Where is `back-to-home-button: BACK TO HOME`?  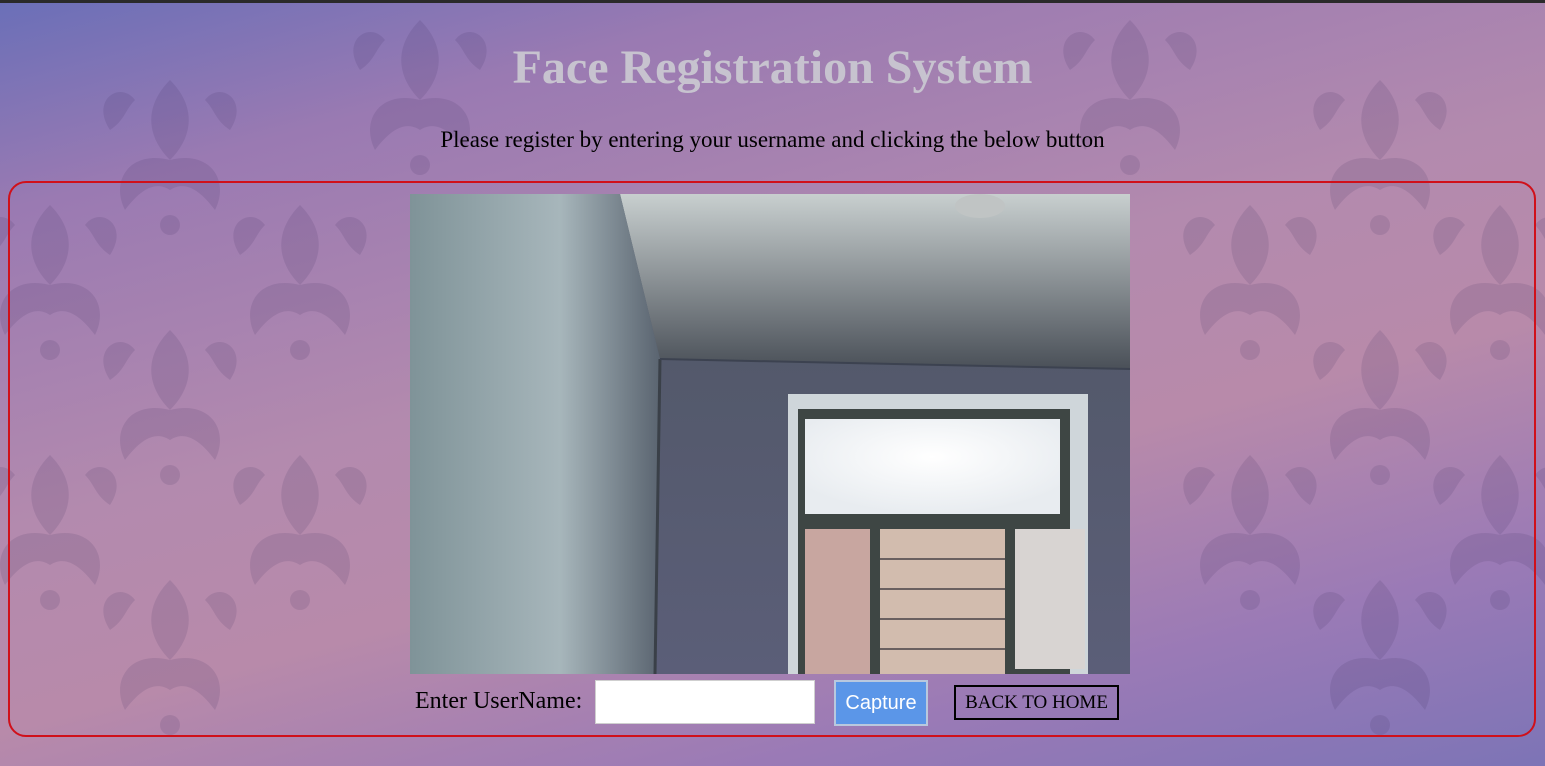 back-to-home-button: BACK TO HOME is located at coordinates (1036, 702).